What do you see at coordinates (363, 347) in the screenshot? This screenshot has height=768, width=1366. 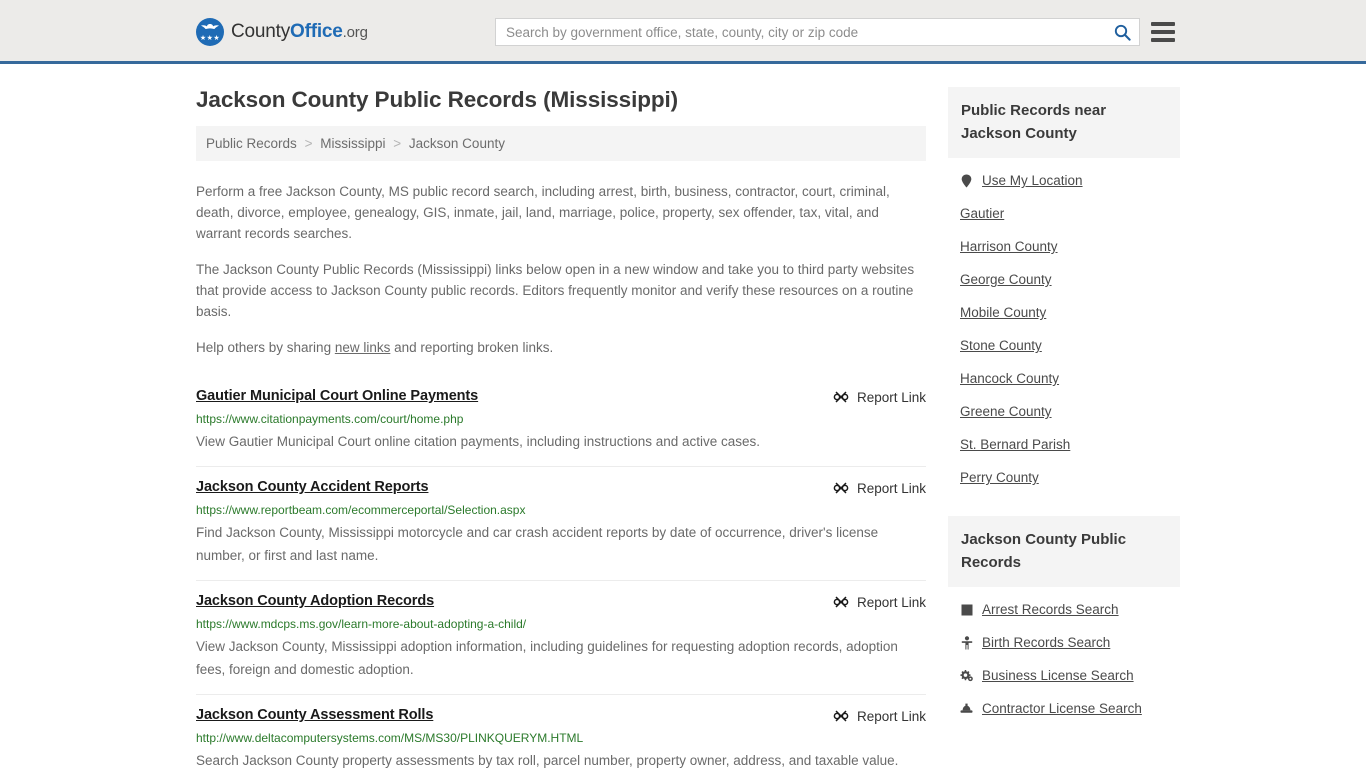 I see `new-links-link: new links` at bounding box center [363, 347].